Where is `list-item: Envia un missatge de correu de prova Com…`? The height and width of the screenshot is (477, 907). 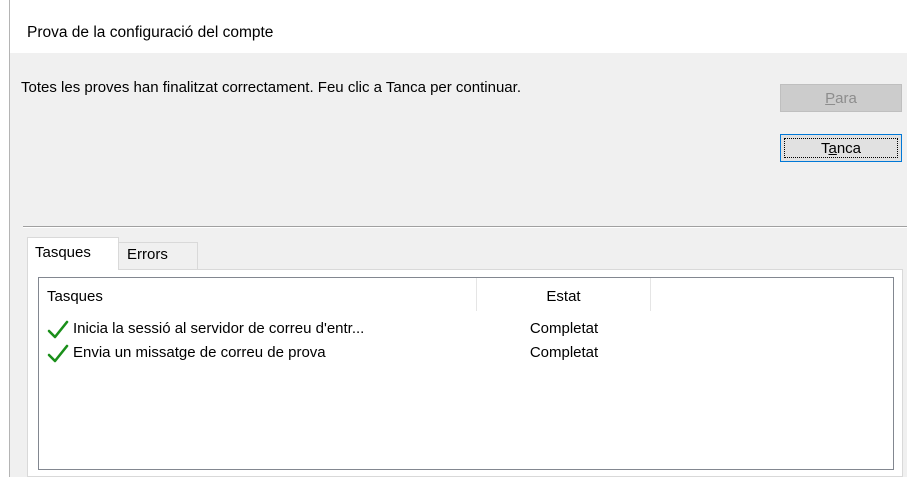 list-item: Envia un missatge de correu de prova Com… is located at coordinates (464, 354).